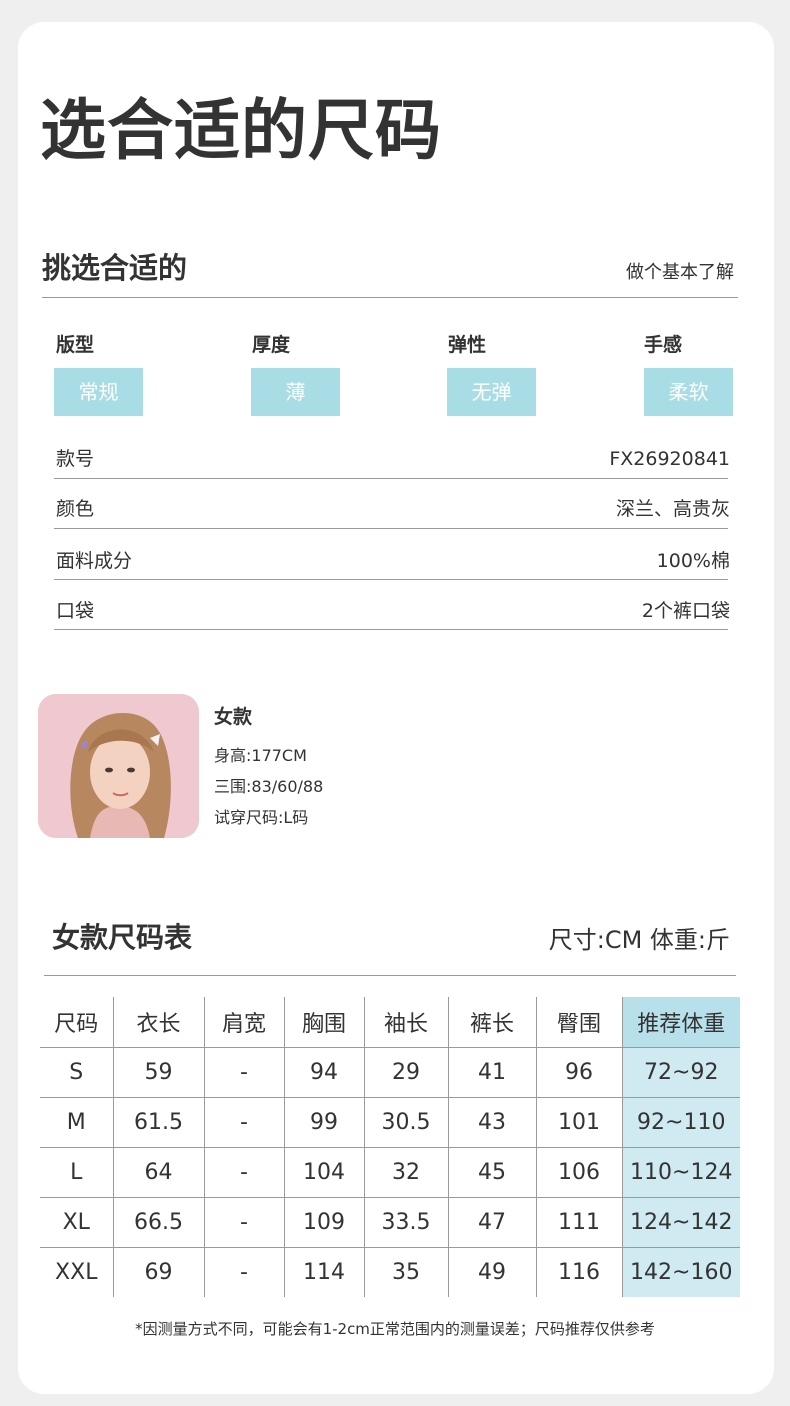 The image size is (790, 1406). What do you see at coordinates (115, 268) in the screenshot?
I see `section-title: 挑选合适的` at bounding box center [115, 268].